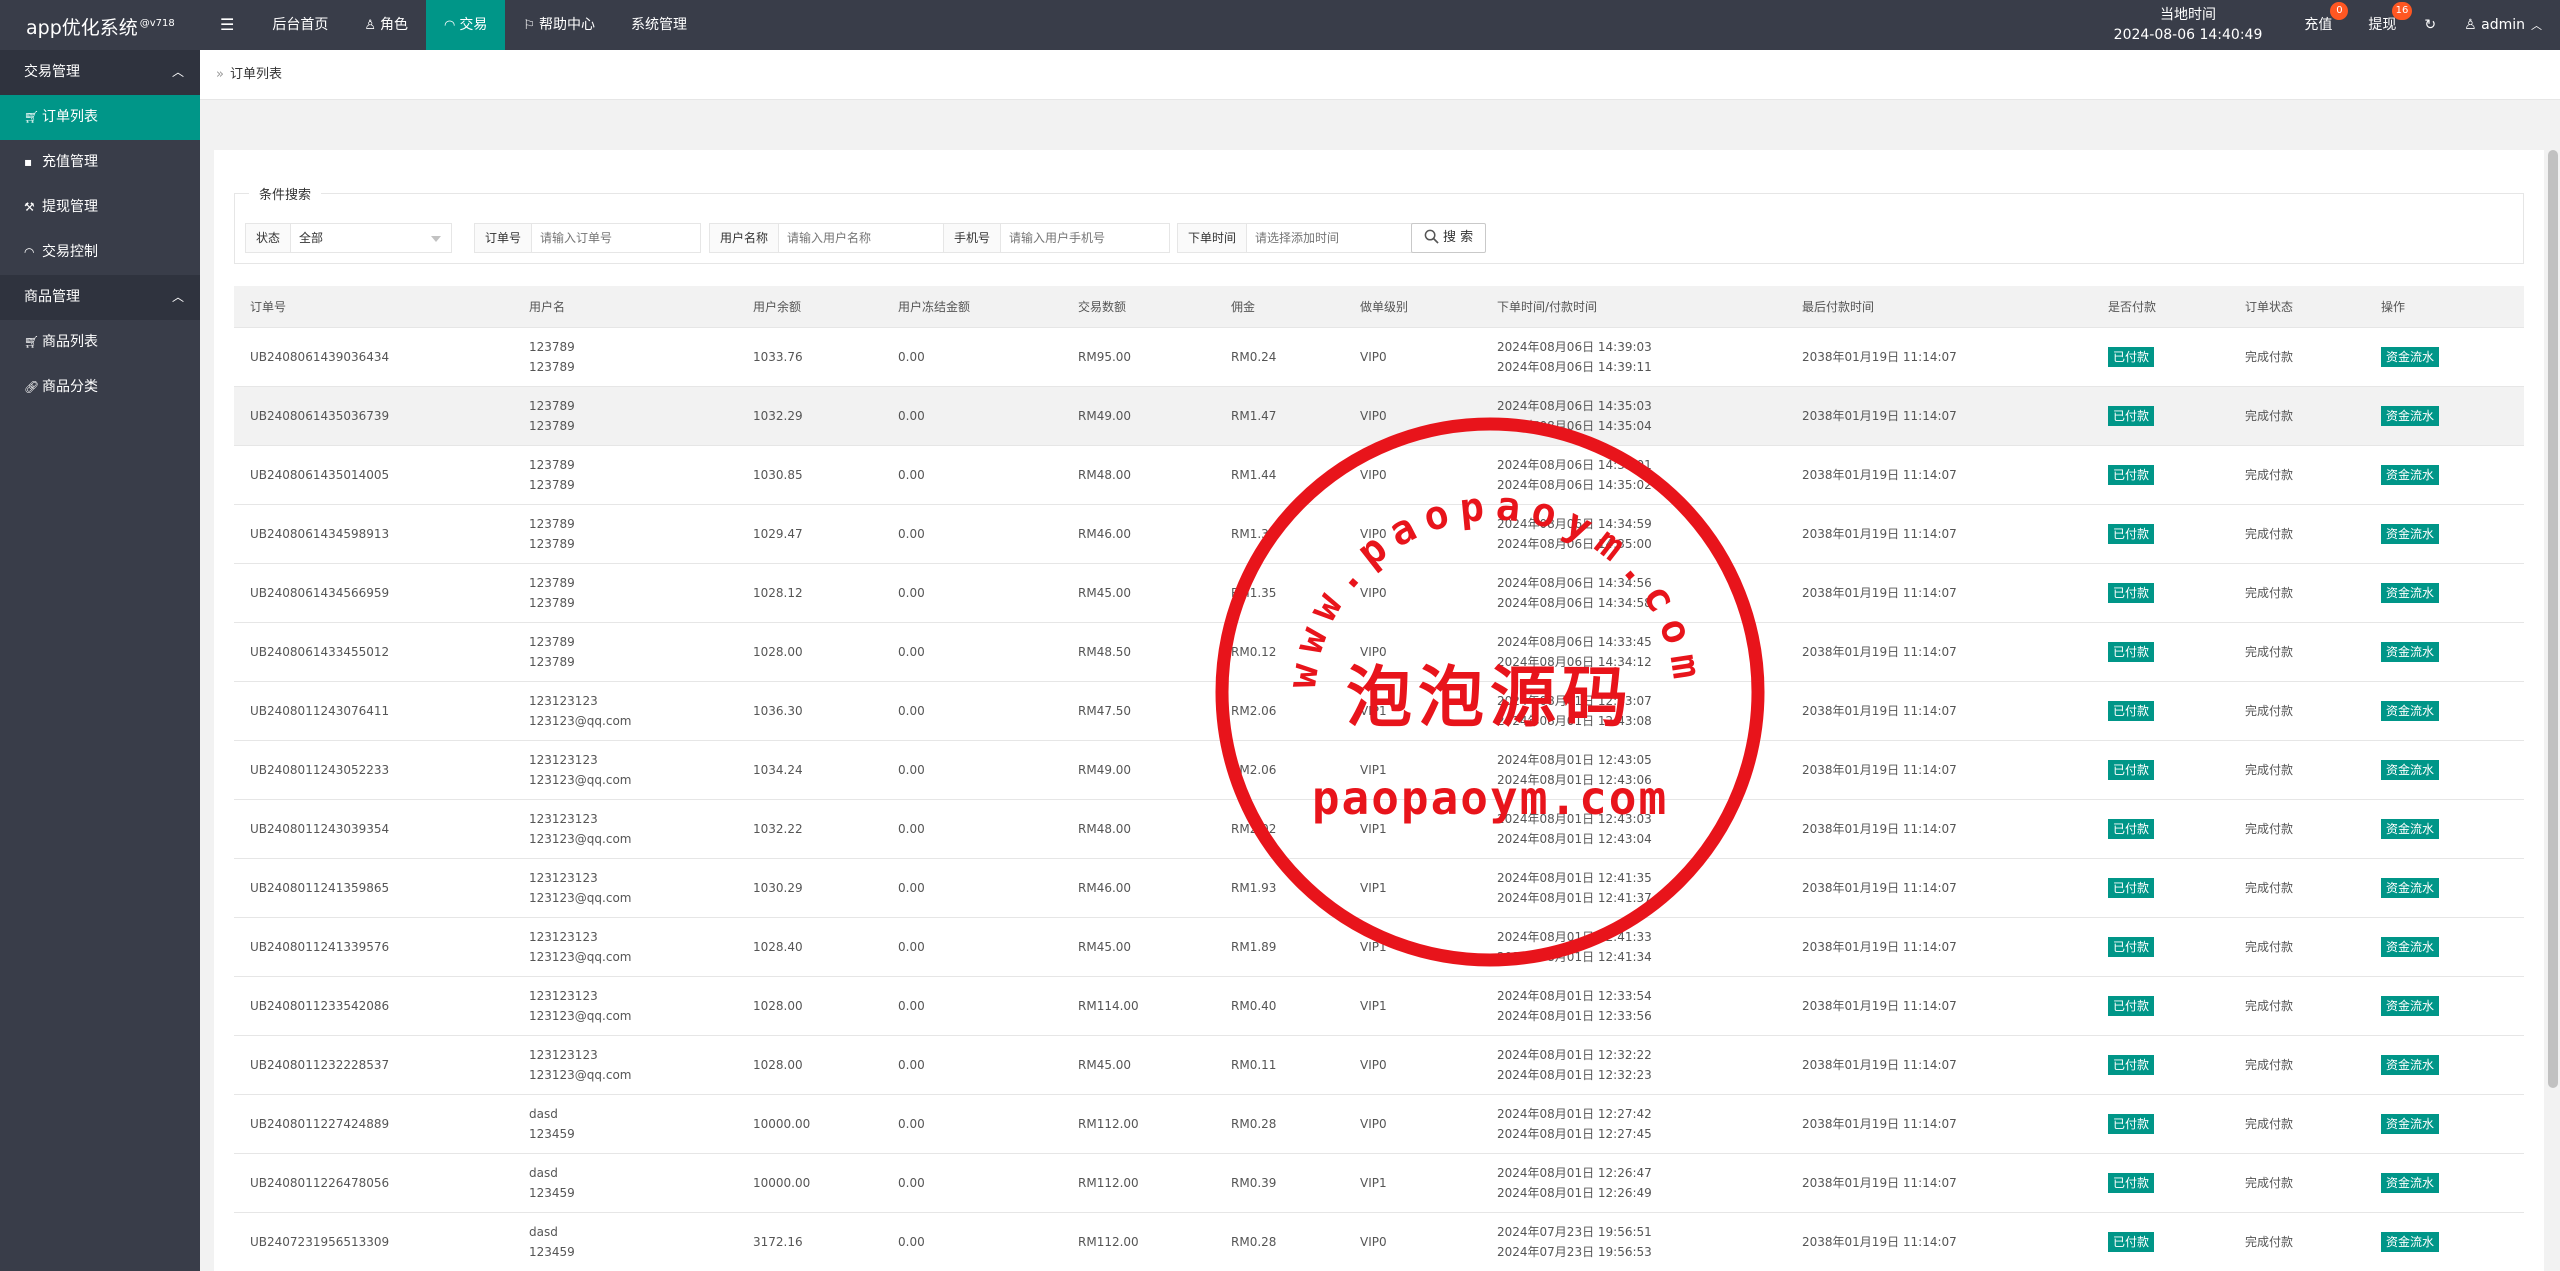 This screenshot has width=2560, height=1271. What do you see at coordinates (100, 207) in the screenshot?
I see `sidebar-item-withdraw: ⚒ 提现管理` at bounding box center [100, 207].